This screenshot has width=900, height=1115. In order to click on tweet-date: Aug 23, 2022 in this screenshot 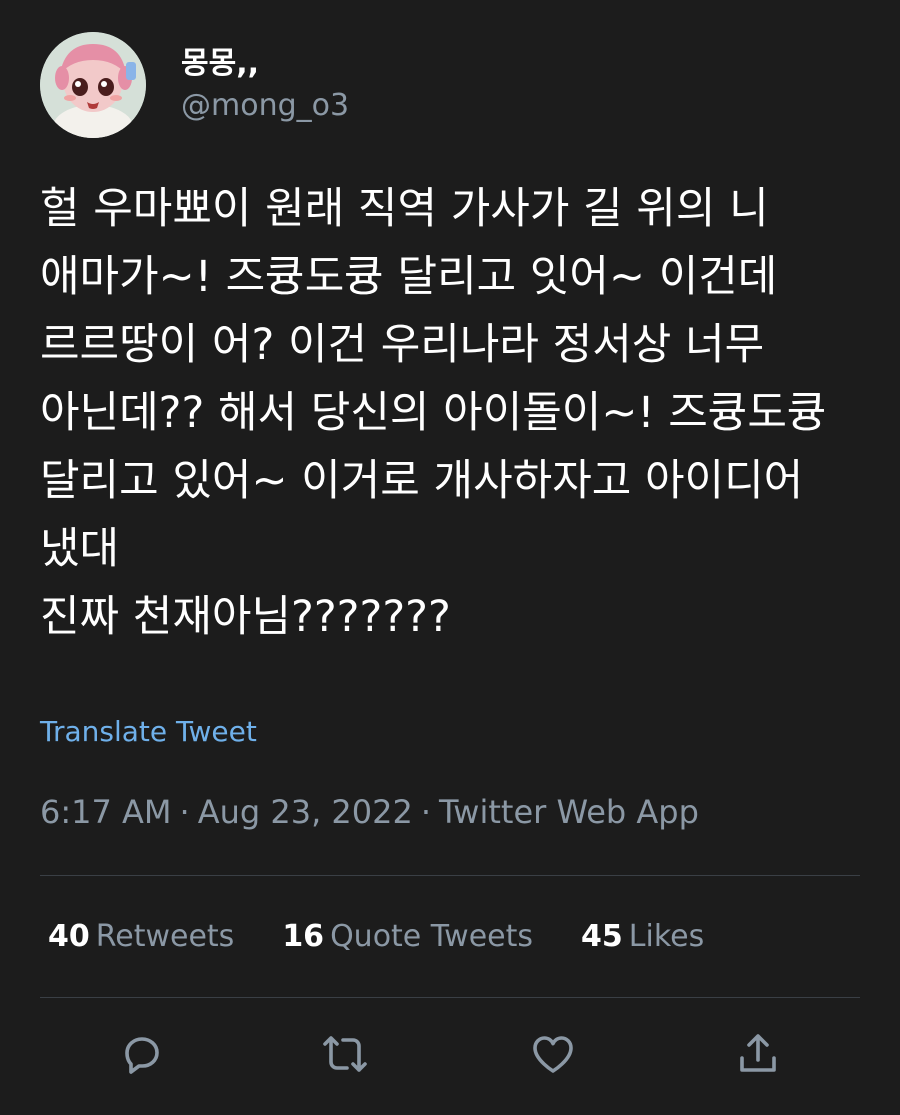, I will do `click(305, 812)`.